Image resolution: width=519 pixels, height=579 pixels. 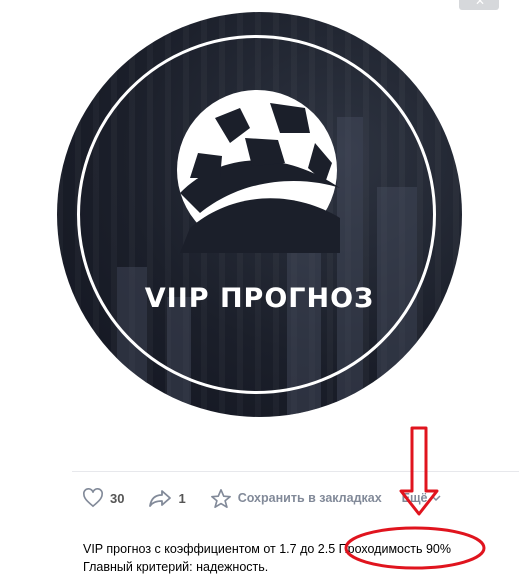 What do you see at coordinates (160, 498) in the screenshot?
I see `share-arrow-icon` at bounding box center [160, 498].